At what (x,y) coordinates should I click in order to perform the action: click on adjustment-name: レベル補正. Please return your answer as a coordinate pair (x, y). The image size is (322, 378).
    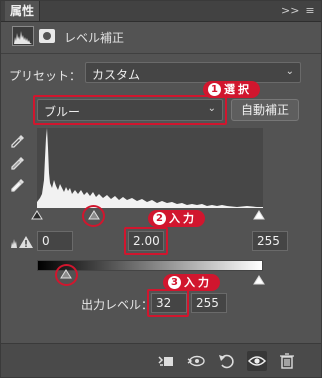
    Looking at the image, I should click on (94, 38).